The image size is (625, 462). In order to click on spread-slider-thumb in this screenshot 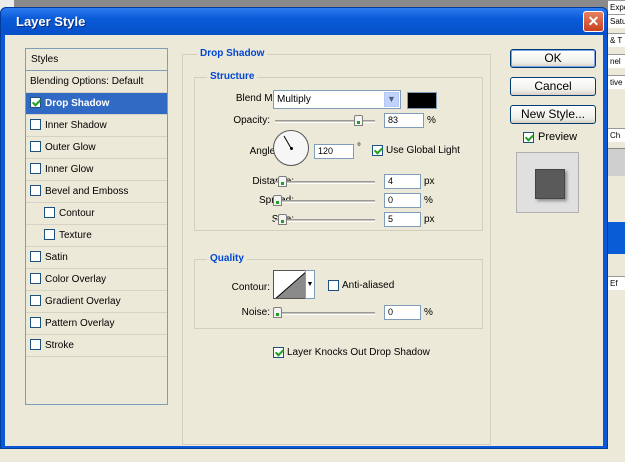, I will do `click(277, 200)`.